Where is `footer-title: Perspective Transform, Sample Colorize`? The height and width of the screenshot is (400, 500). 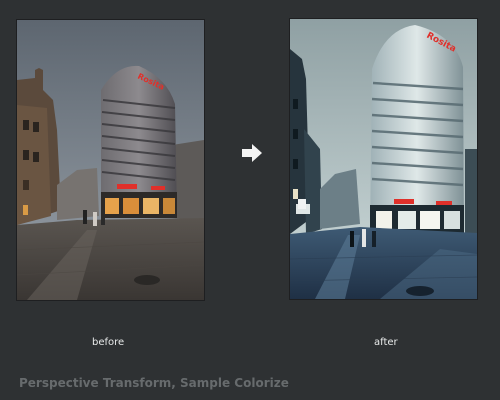
footer-title: Perspective Transform, Sample Colorize is located at coordinates (154, 383).